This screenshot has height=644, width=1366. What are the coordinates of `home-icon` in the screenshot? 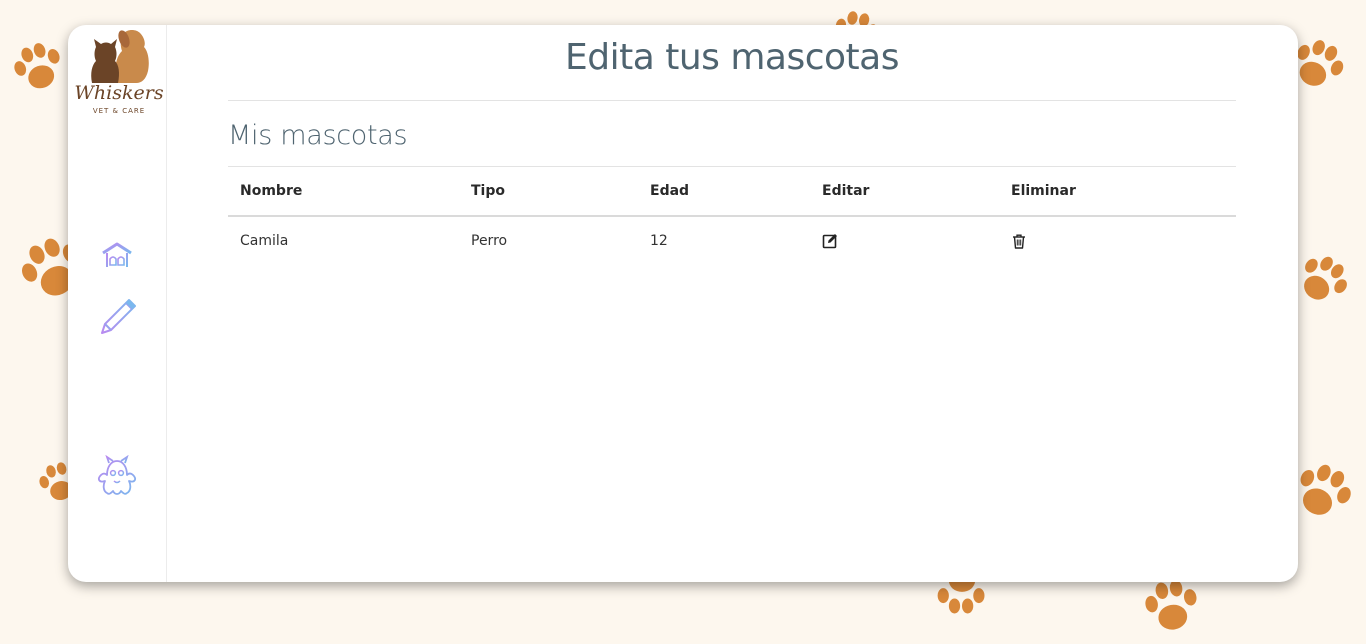 It's located at (117, 255).